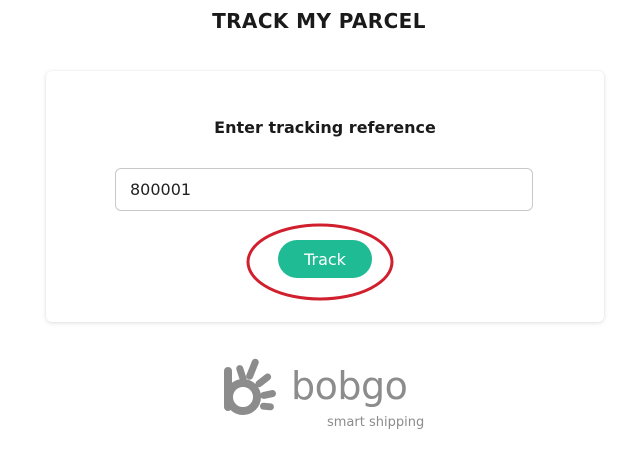 The height and width of the screenshot is (451, 638). I want to click on logo-tagline: smart shipping, so click(376, 422).